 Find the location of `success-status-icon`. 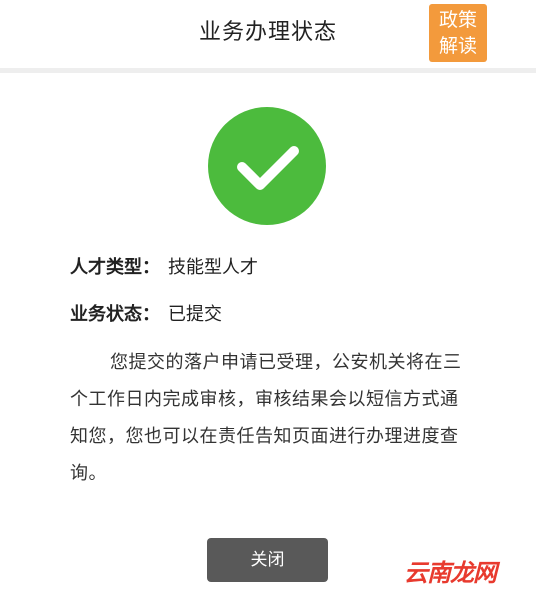

success-status-icon is located at coordinates (267, 166).